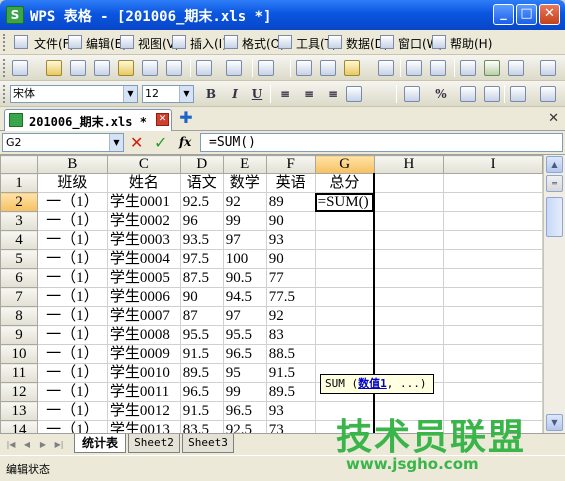 This screenshot has height=481, width=565. What do you see at coordinates (244, 259) in the screenshot?
I see `cell-e5: 100` at bounding box center [244, 259].